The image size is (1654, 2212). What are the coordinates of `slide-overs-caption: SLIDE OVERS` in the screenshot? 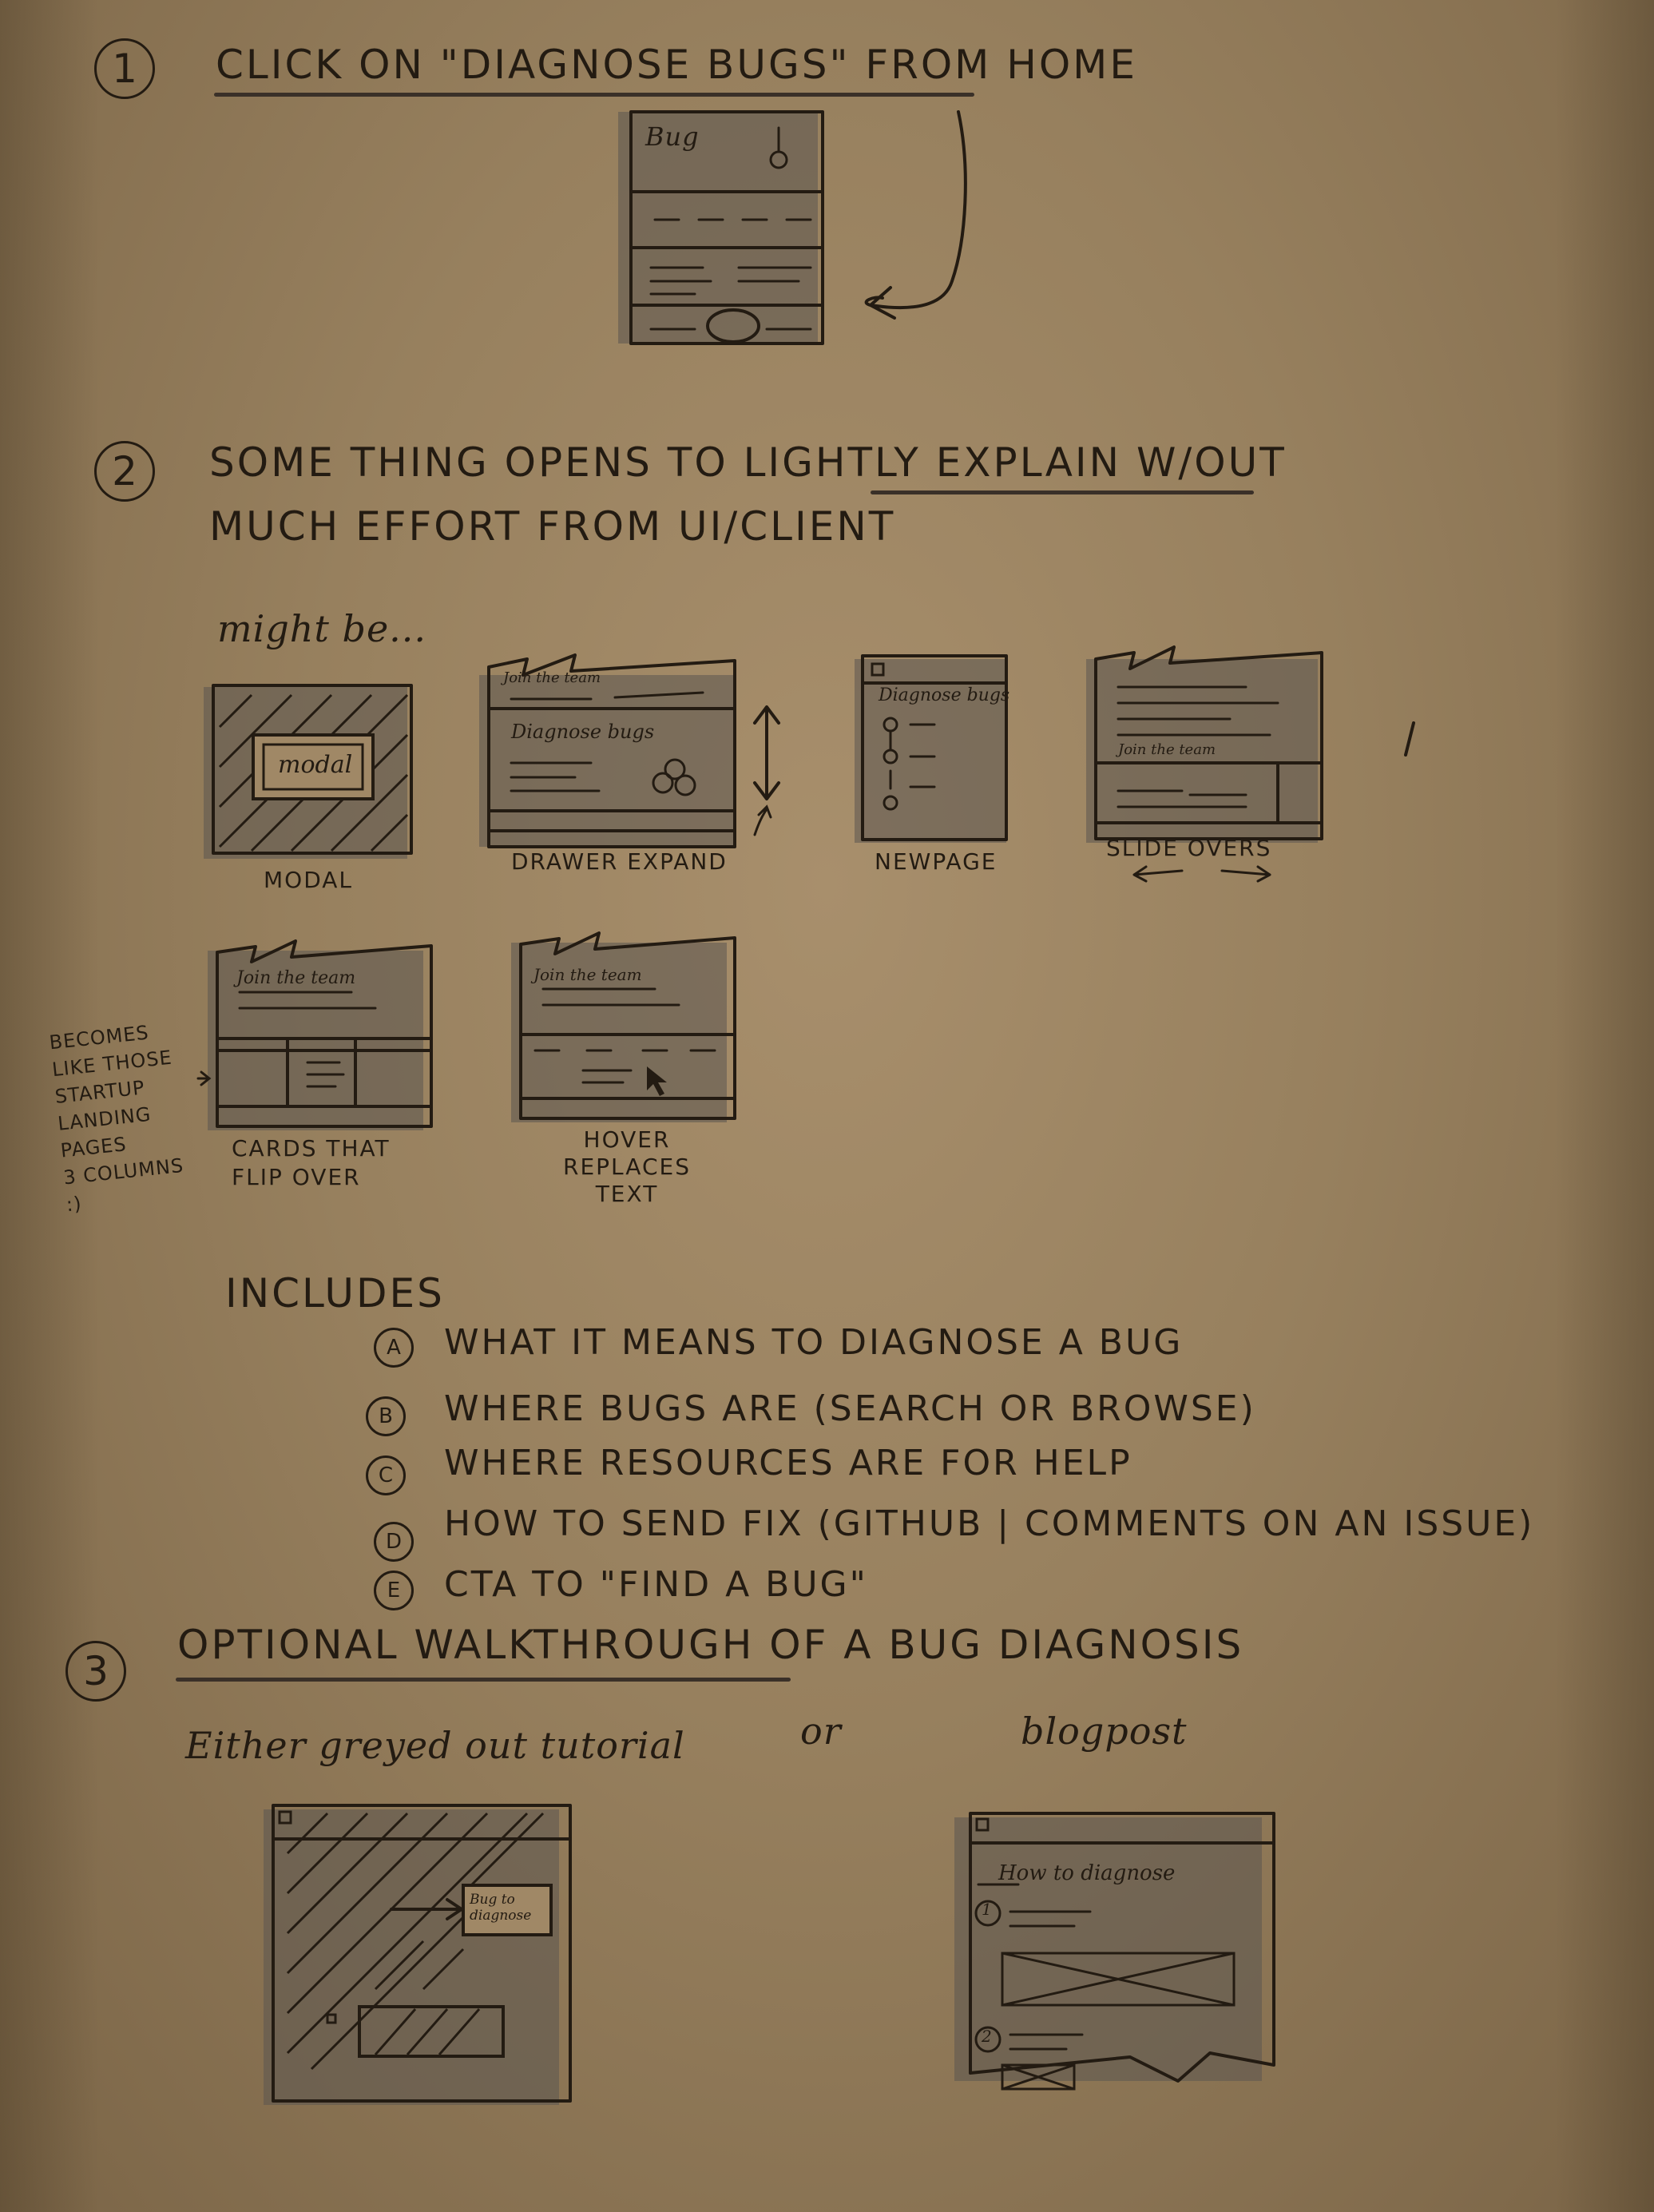 It's located at (1189, 848).